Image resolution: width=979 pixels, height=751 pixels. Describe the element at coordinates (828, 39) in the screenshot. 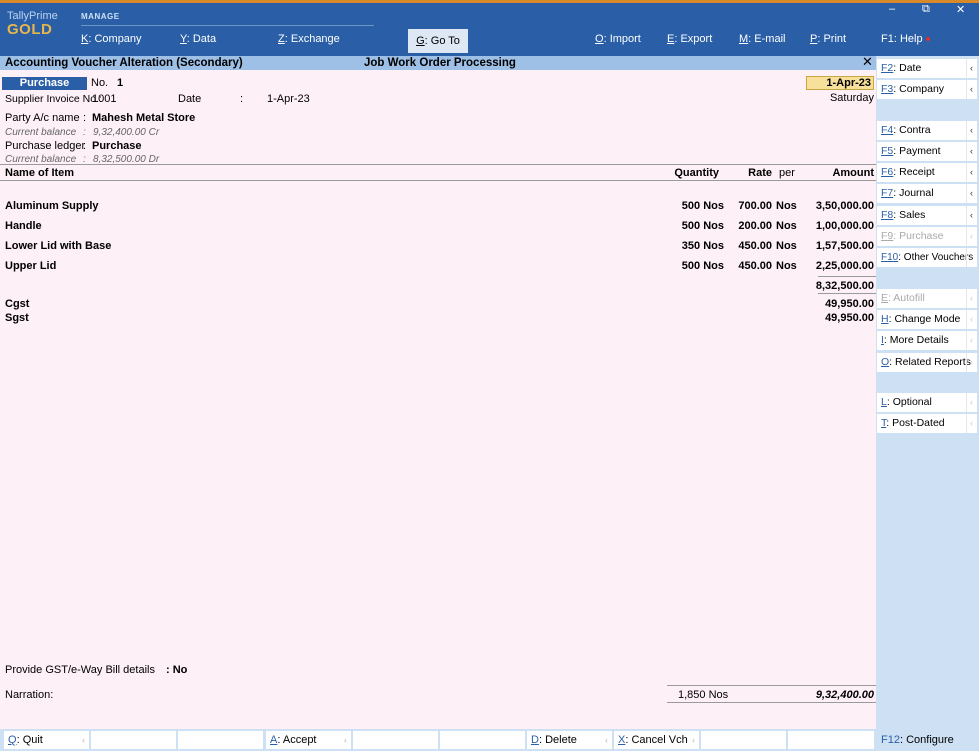

I see `menu-print: P: Print` at that location.